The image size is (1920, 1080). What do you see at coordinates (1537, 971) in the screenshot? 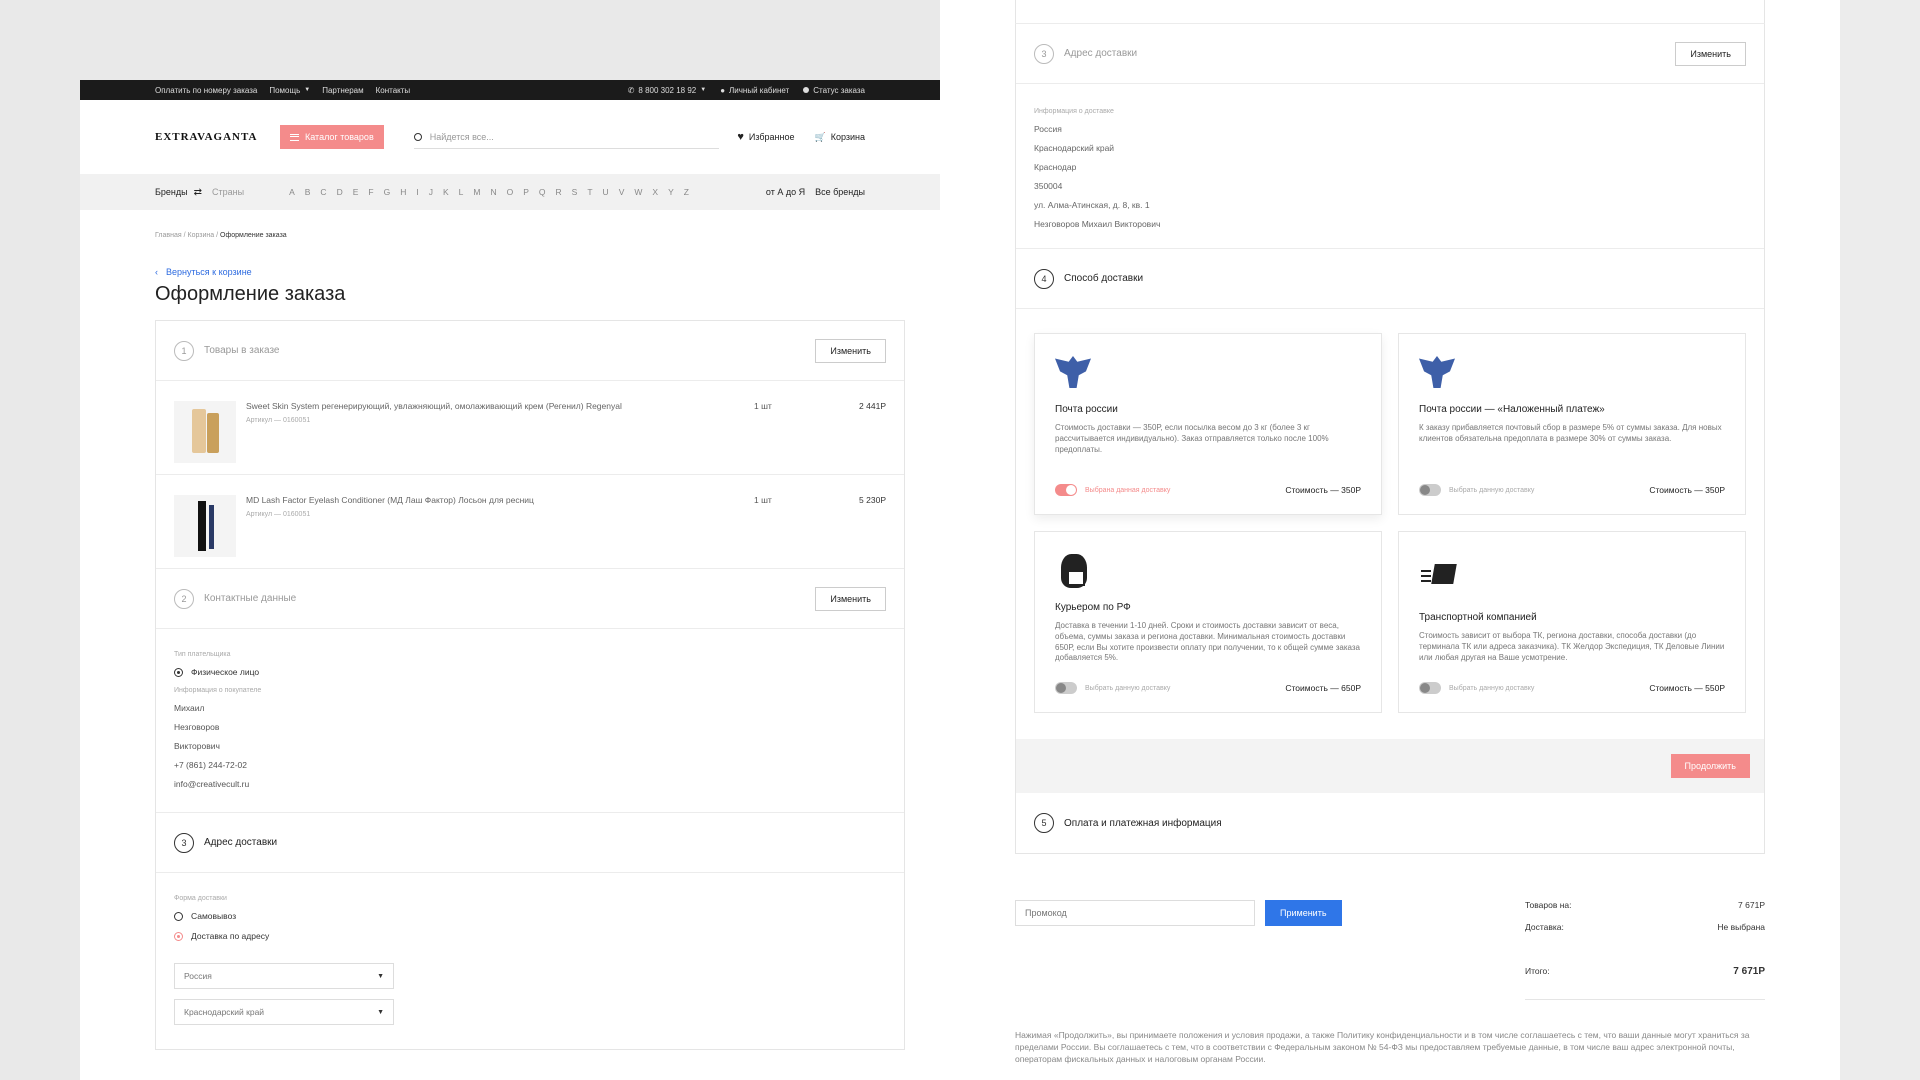
I see `total-label: Итого:` at bounding box center [1537, 971].